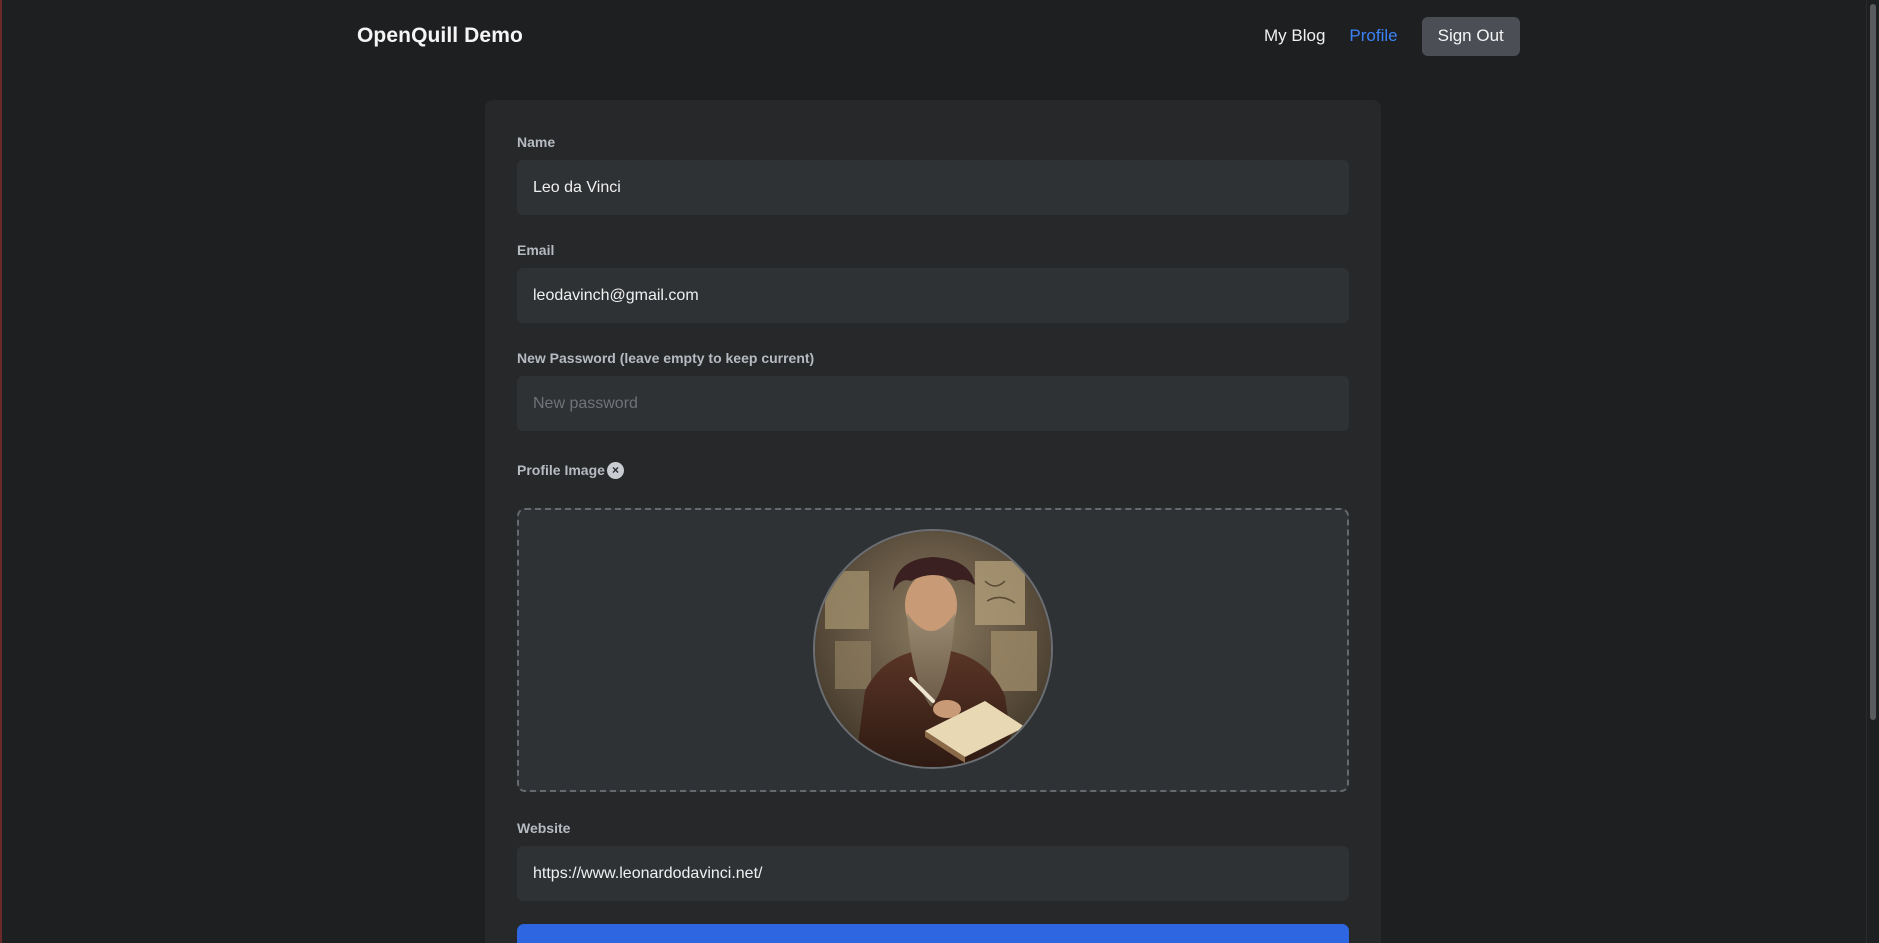 The width and height of the screenshot is (1879, 943). I want to click on profile-image-dropzone, so click(933, 650).